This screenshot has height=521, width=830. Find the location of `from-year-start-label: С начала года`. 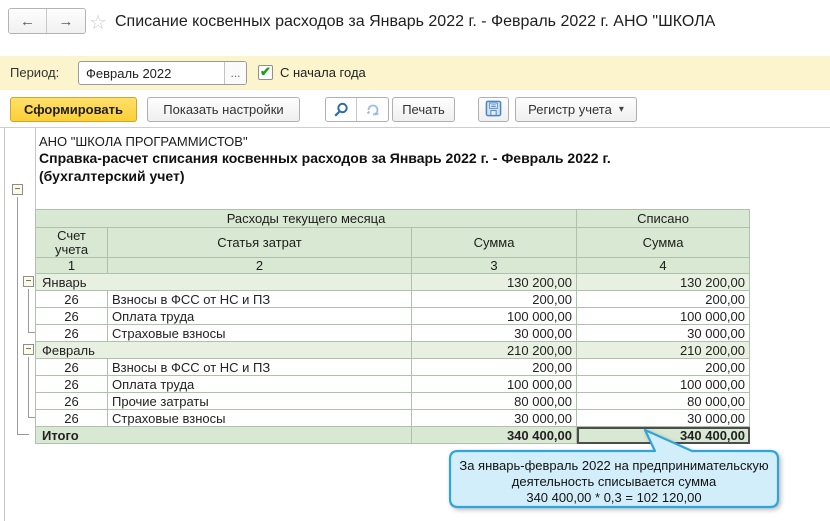

from-year-start-label: С начала года is located at coordinates (323, 72).